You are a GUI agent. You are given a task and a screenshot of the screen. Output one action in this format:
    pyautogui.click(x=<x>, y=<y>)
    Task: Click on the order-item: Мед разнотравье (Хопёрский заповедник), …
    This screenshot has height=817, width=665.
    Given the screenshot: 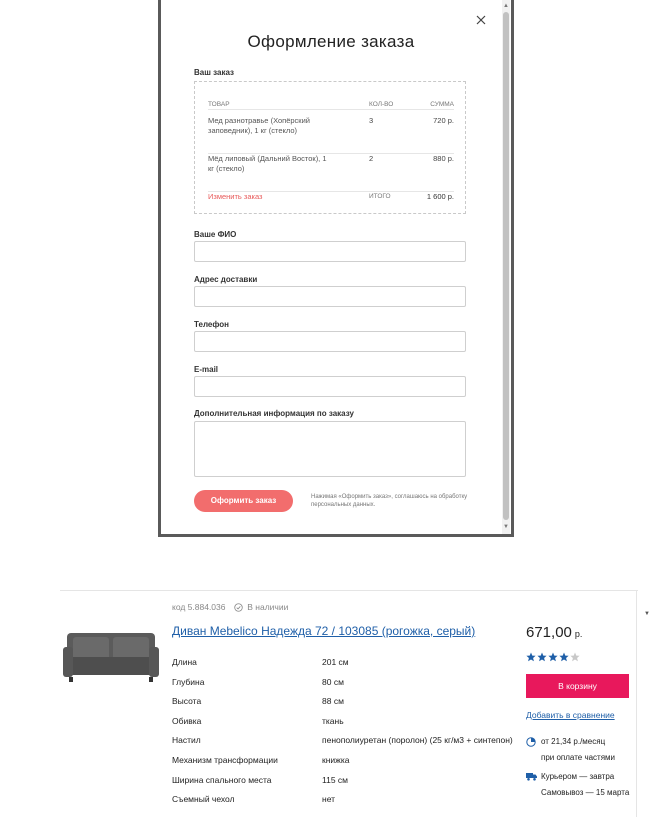 What is the action you would take?
    pyautogui.click(x=331, y=135)
    